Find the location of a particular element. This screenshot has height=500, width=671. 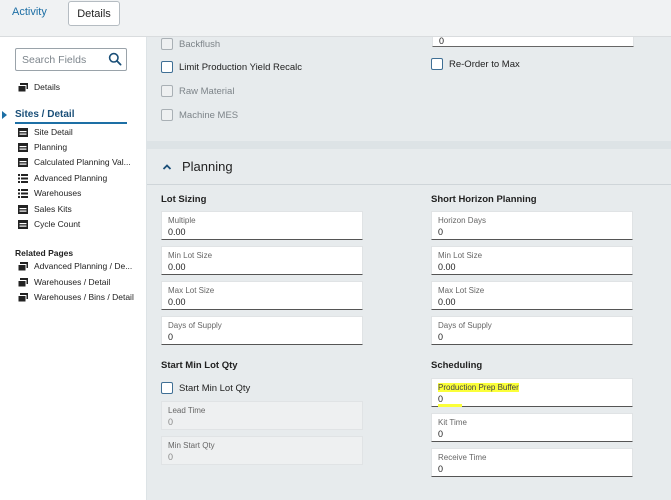

related-pages-title: Related Pages is located at coordinates (44, 253).